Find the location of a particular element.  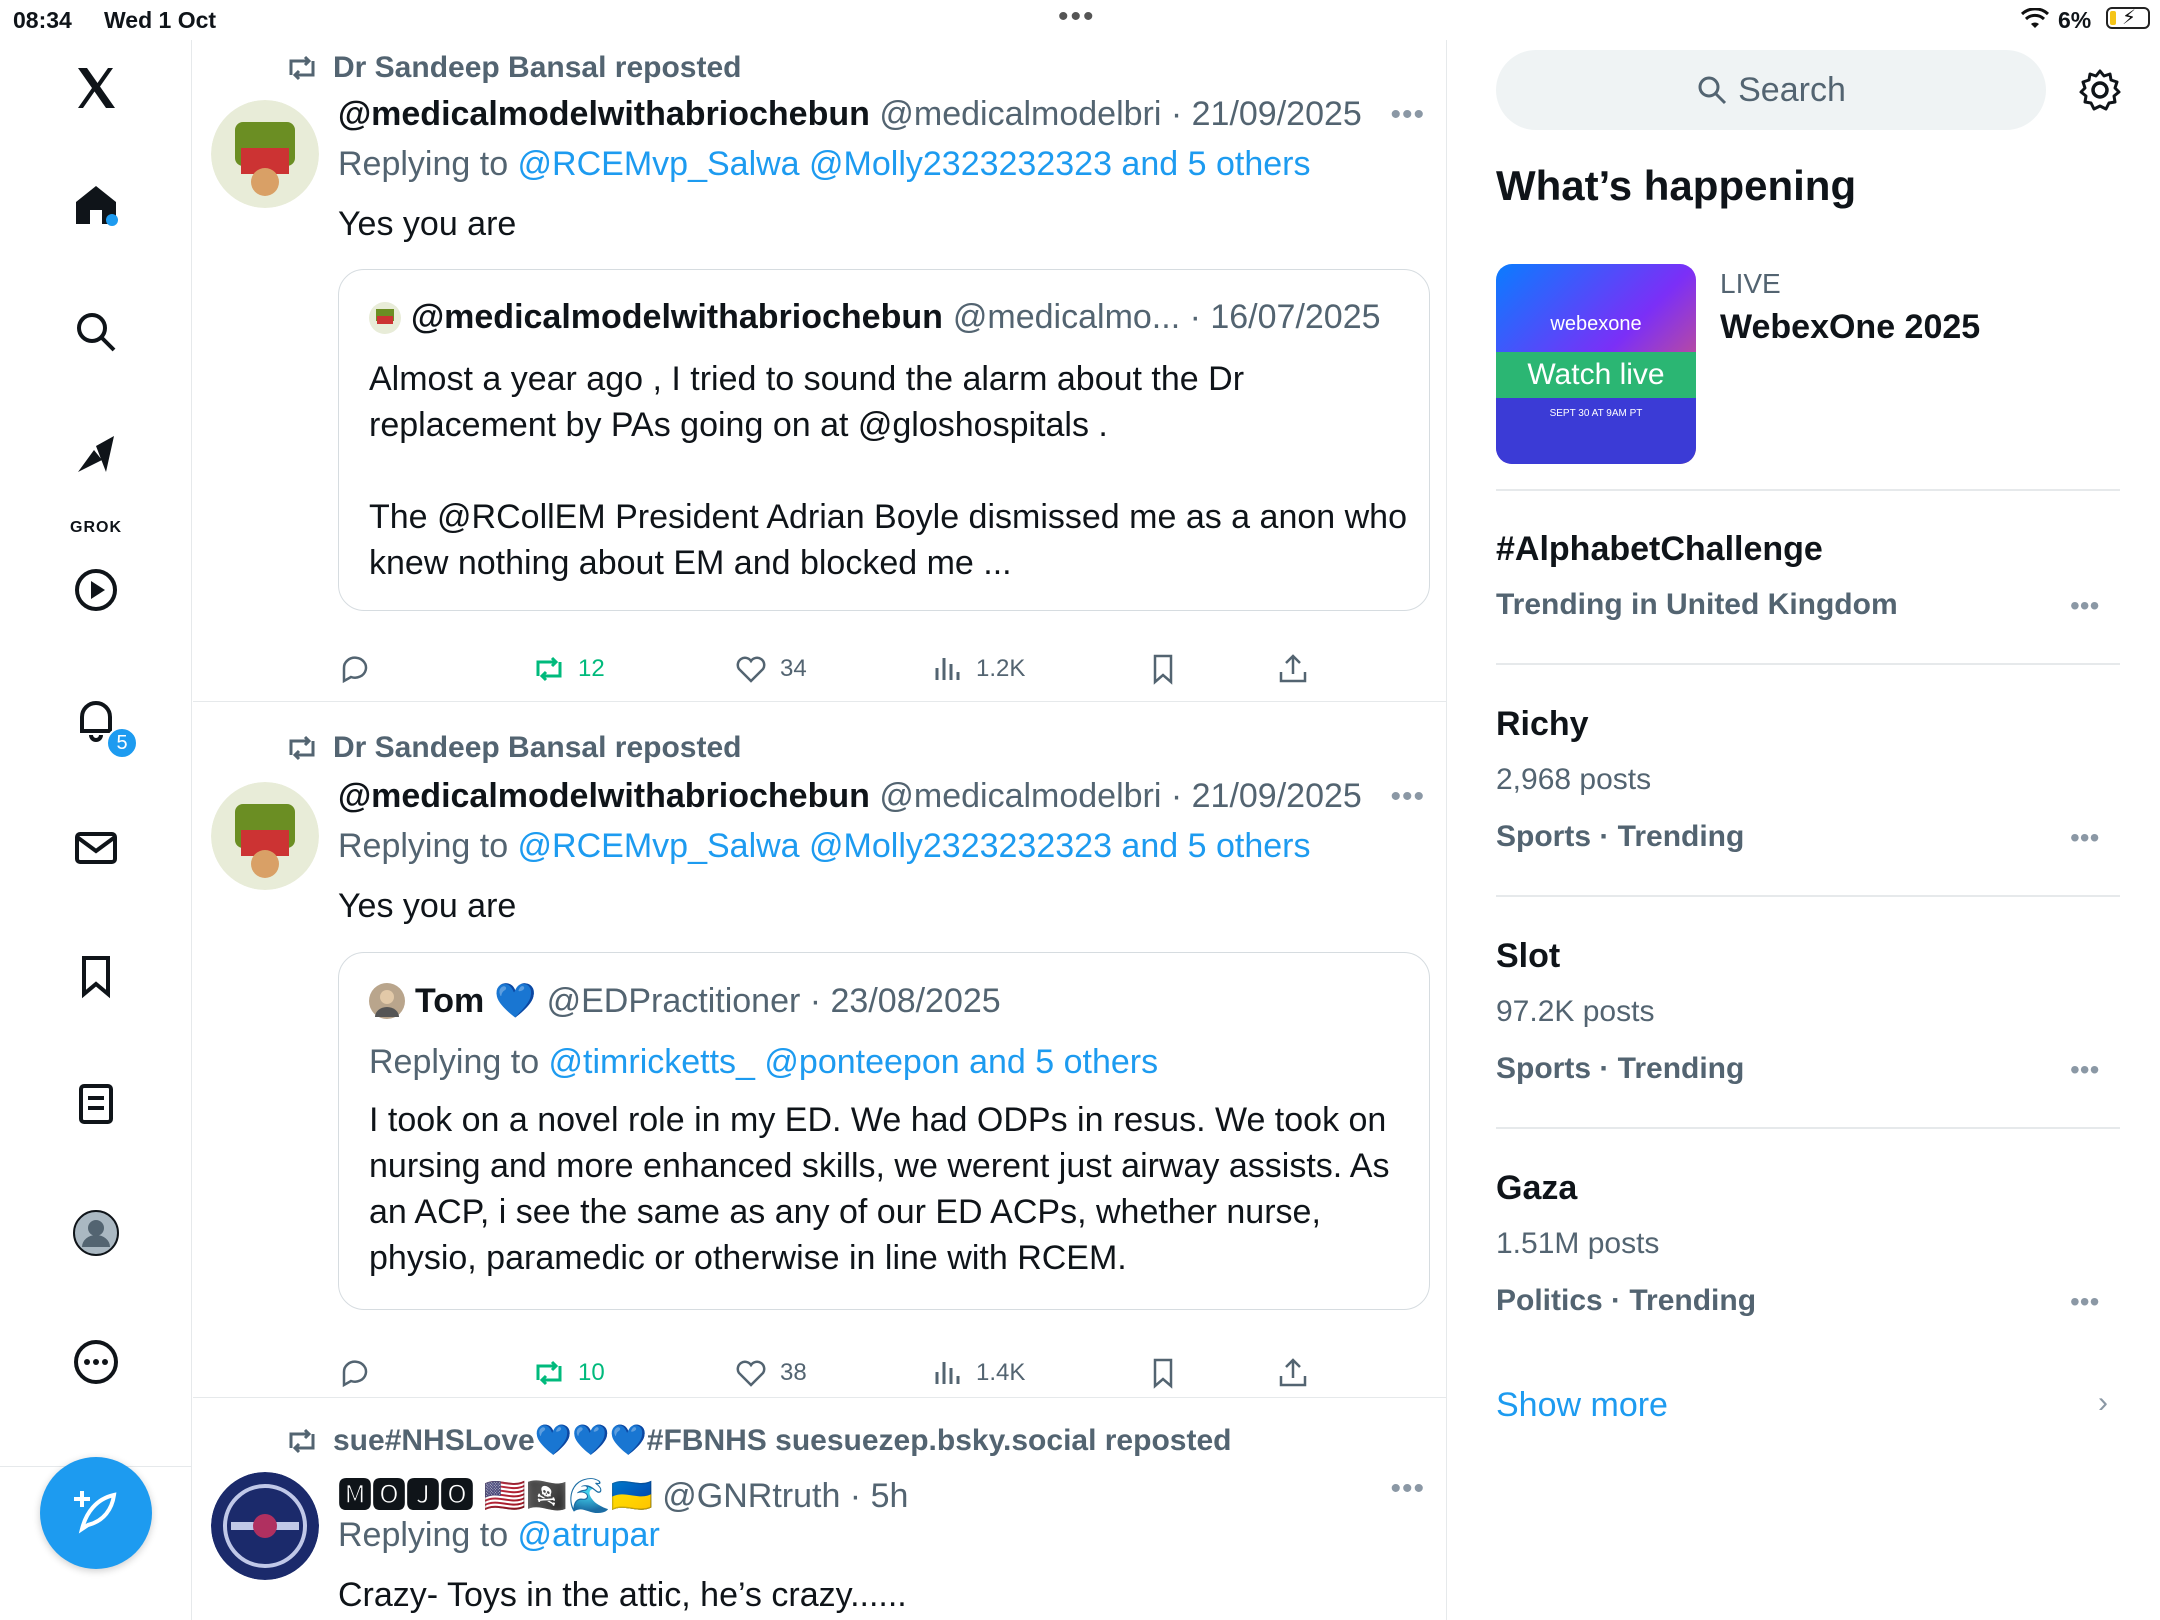

like-button: 34 is located at coordinates (770, 669).